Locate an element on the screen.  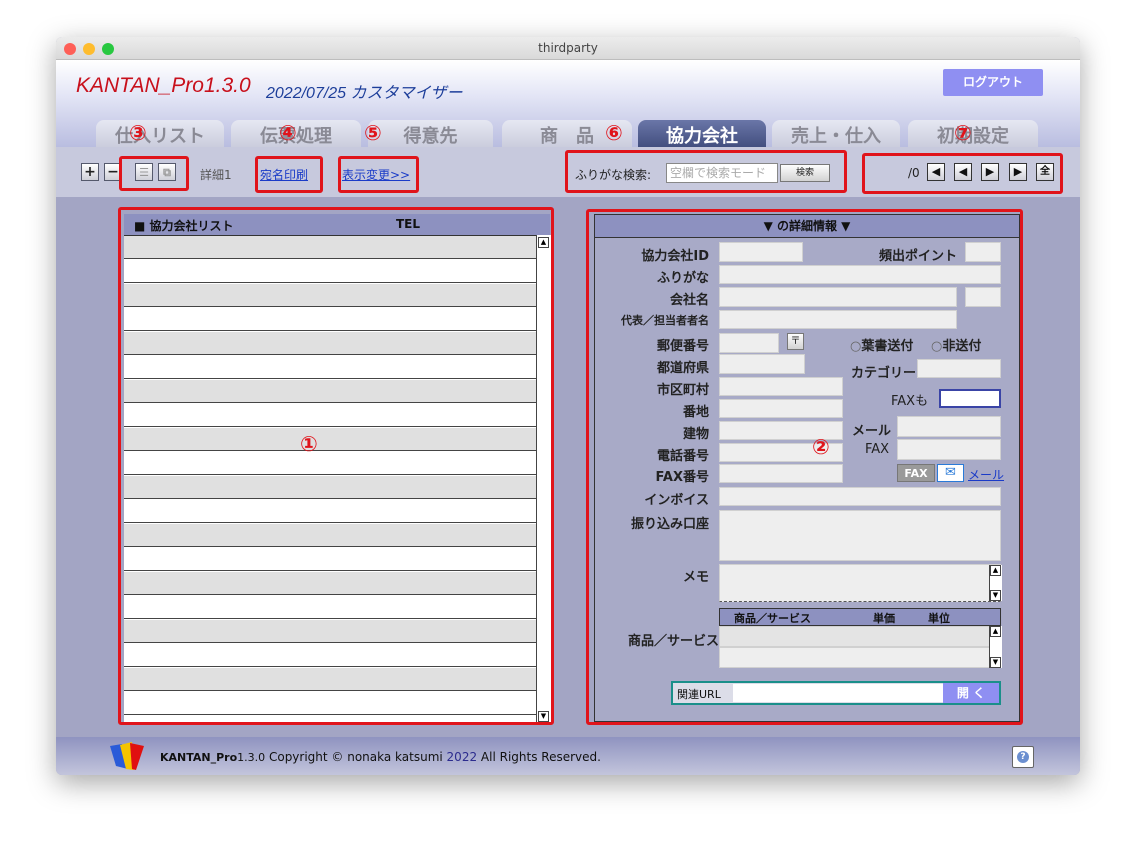
window-title: thirdparty is located at coordinates (568, 48).